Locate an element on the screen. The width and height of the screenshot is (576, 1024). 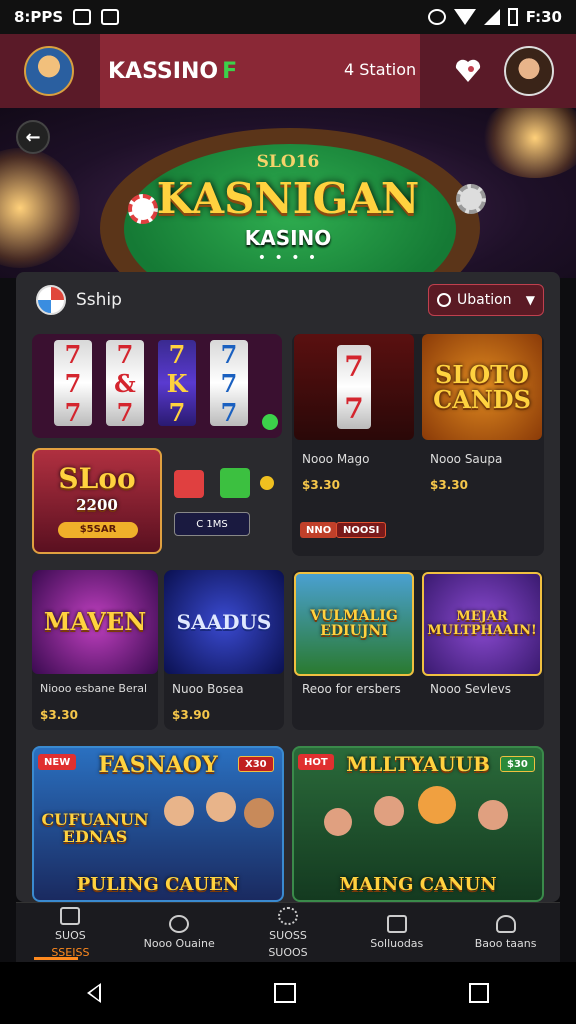
game-card-maven: MAVEN Niooo esbane Beral $3.30 is located at coordinates (95, 650).